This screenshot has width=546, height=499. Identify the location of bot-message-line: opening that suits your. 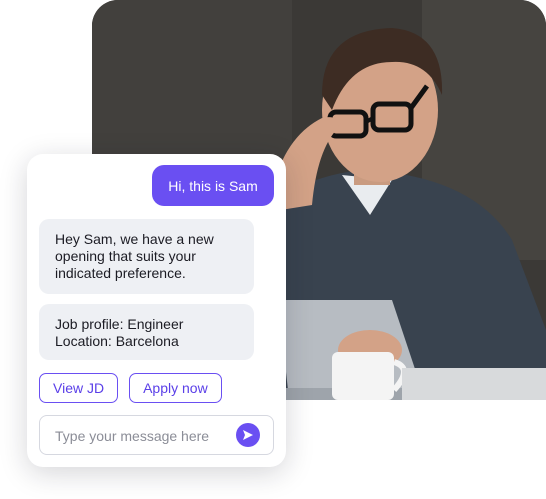
(125, 256).